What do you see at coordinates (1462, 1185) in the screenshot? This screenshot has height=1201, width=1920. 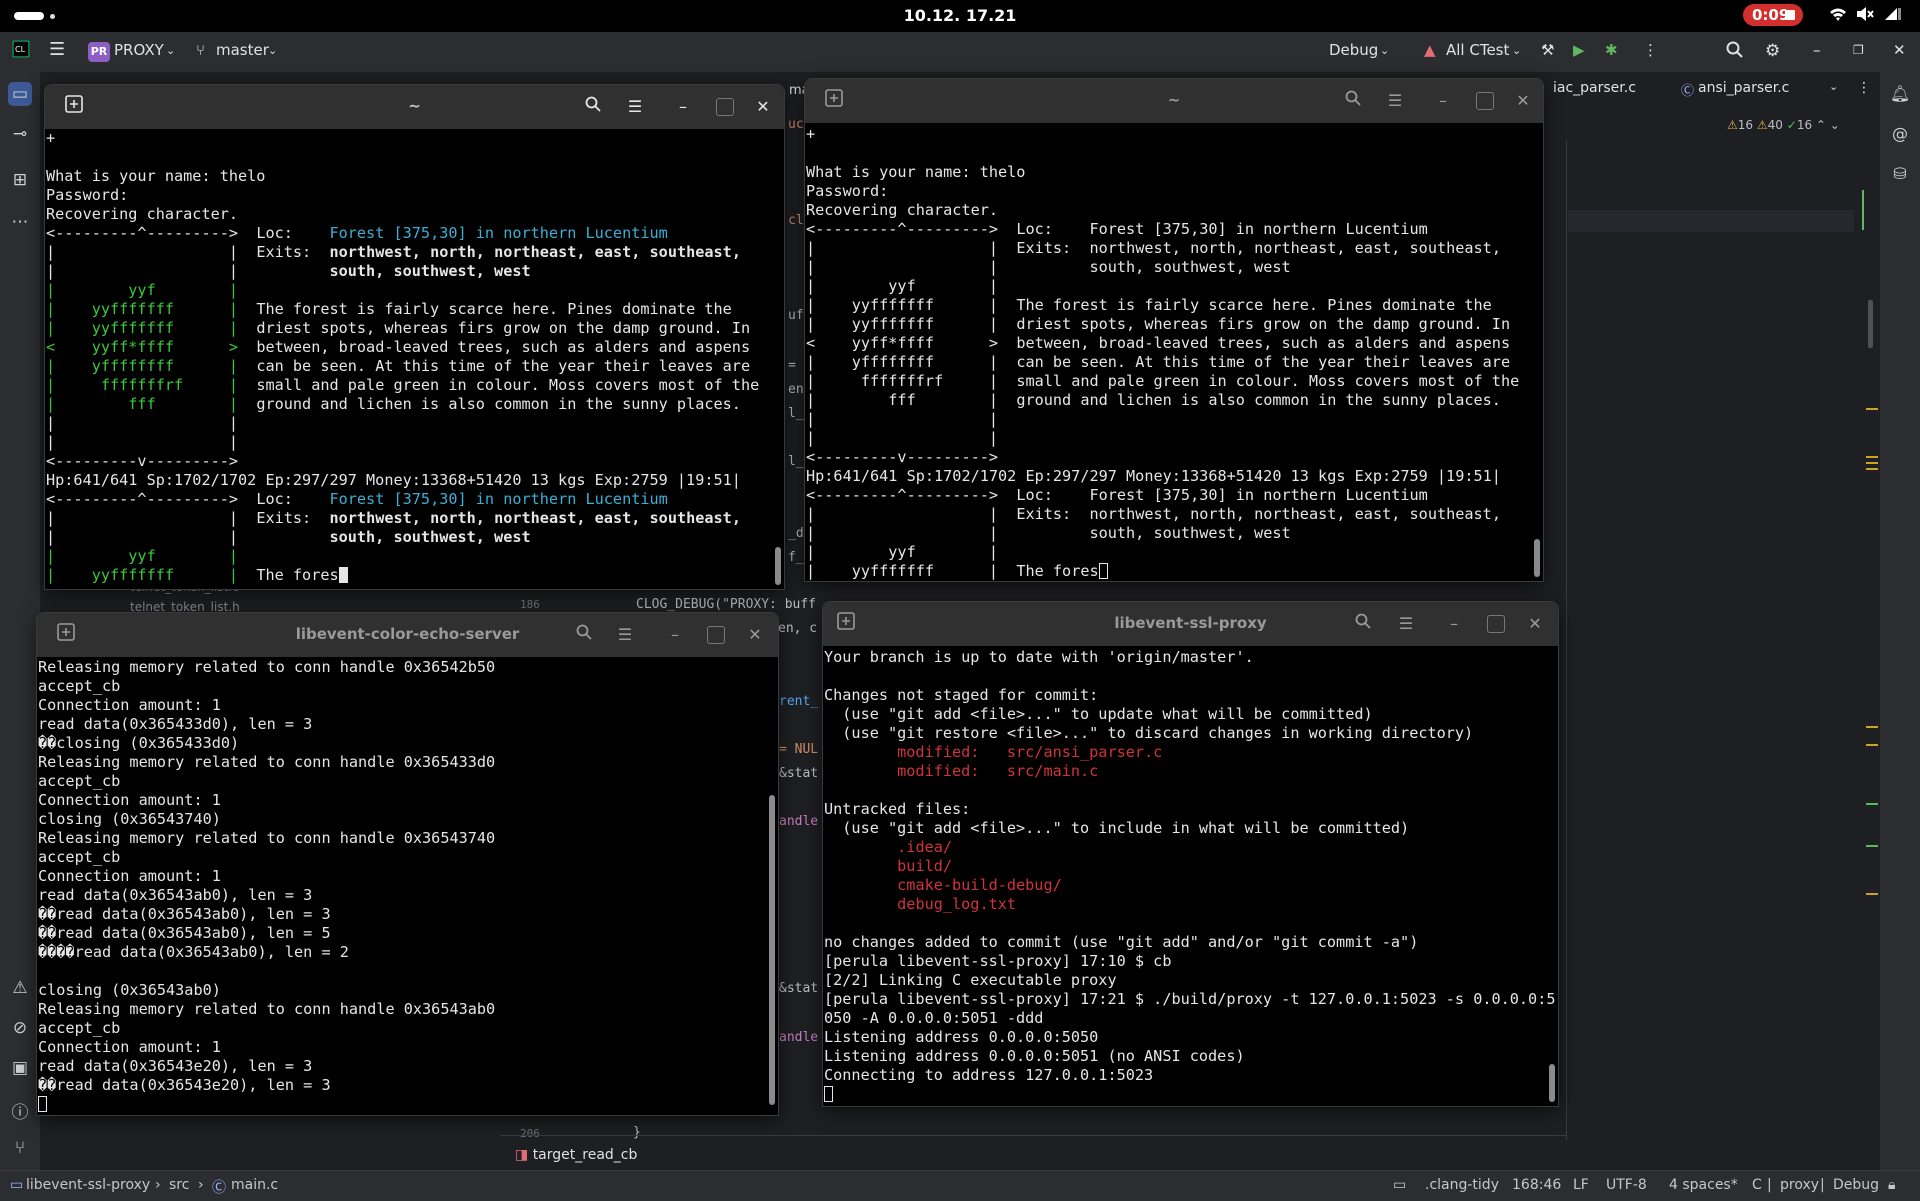 I see `linter-status: .clang-tidy` at bounding box center [1462, 1185].